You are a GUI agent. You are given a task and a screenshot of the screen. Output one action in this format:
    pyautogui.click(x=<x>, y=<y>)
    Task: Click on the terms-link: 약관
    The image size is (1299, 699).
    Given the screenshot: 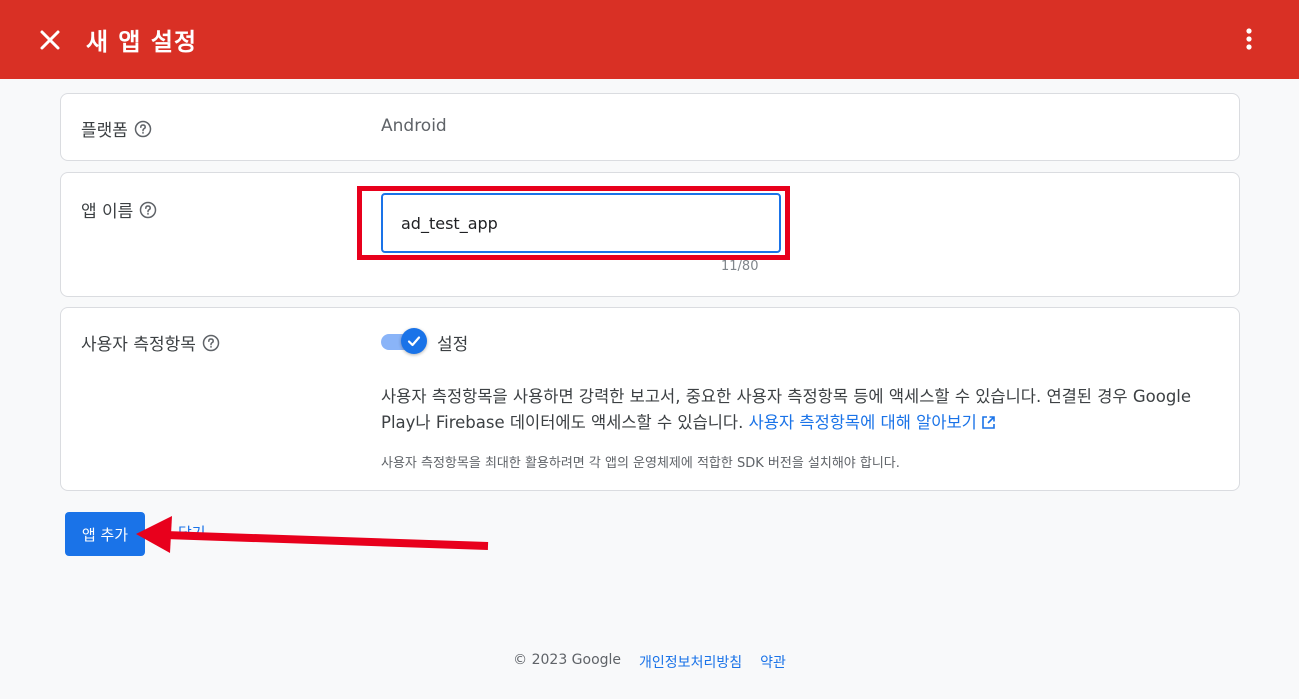 What is the action you would take?
    pyautogui.click(x=773, y=662)
    